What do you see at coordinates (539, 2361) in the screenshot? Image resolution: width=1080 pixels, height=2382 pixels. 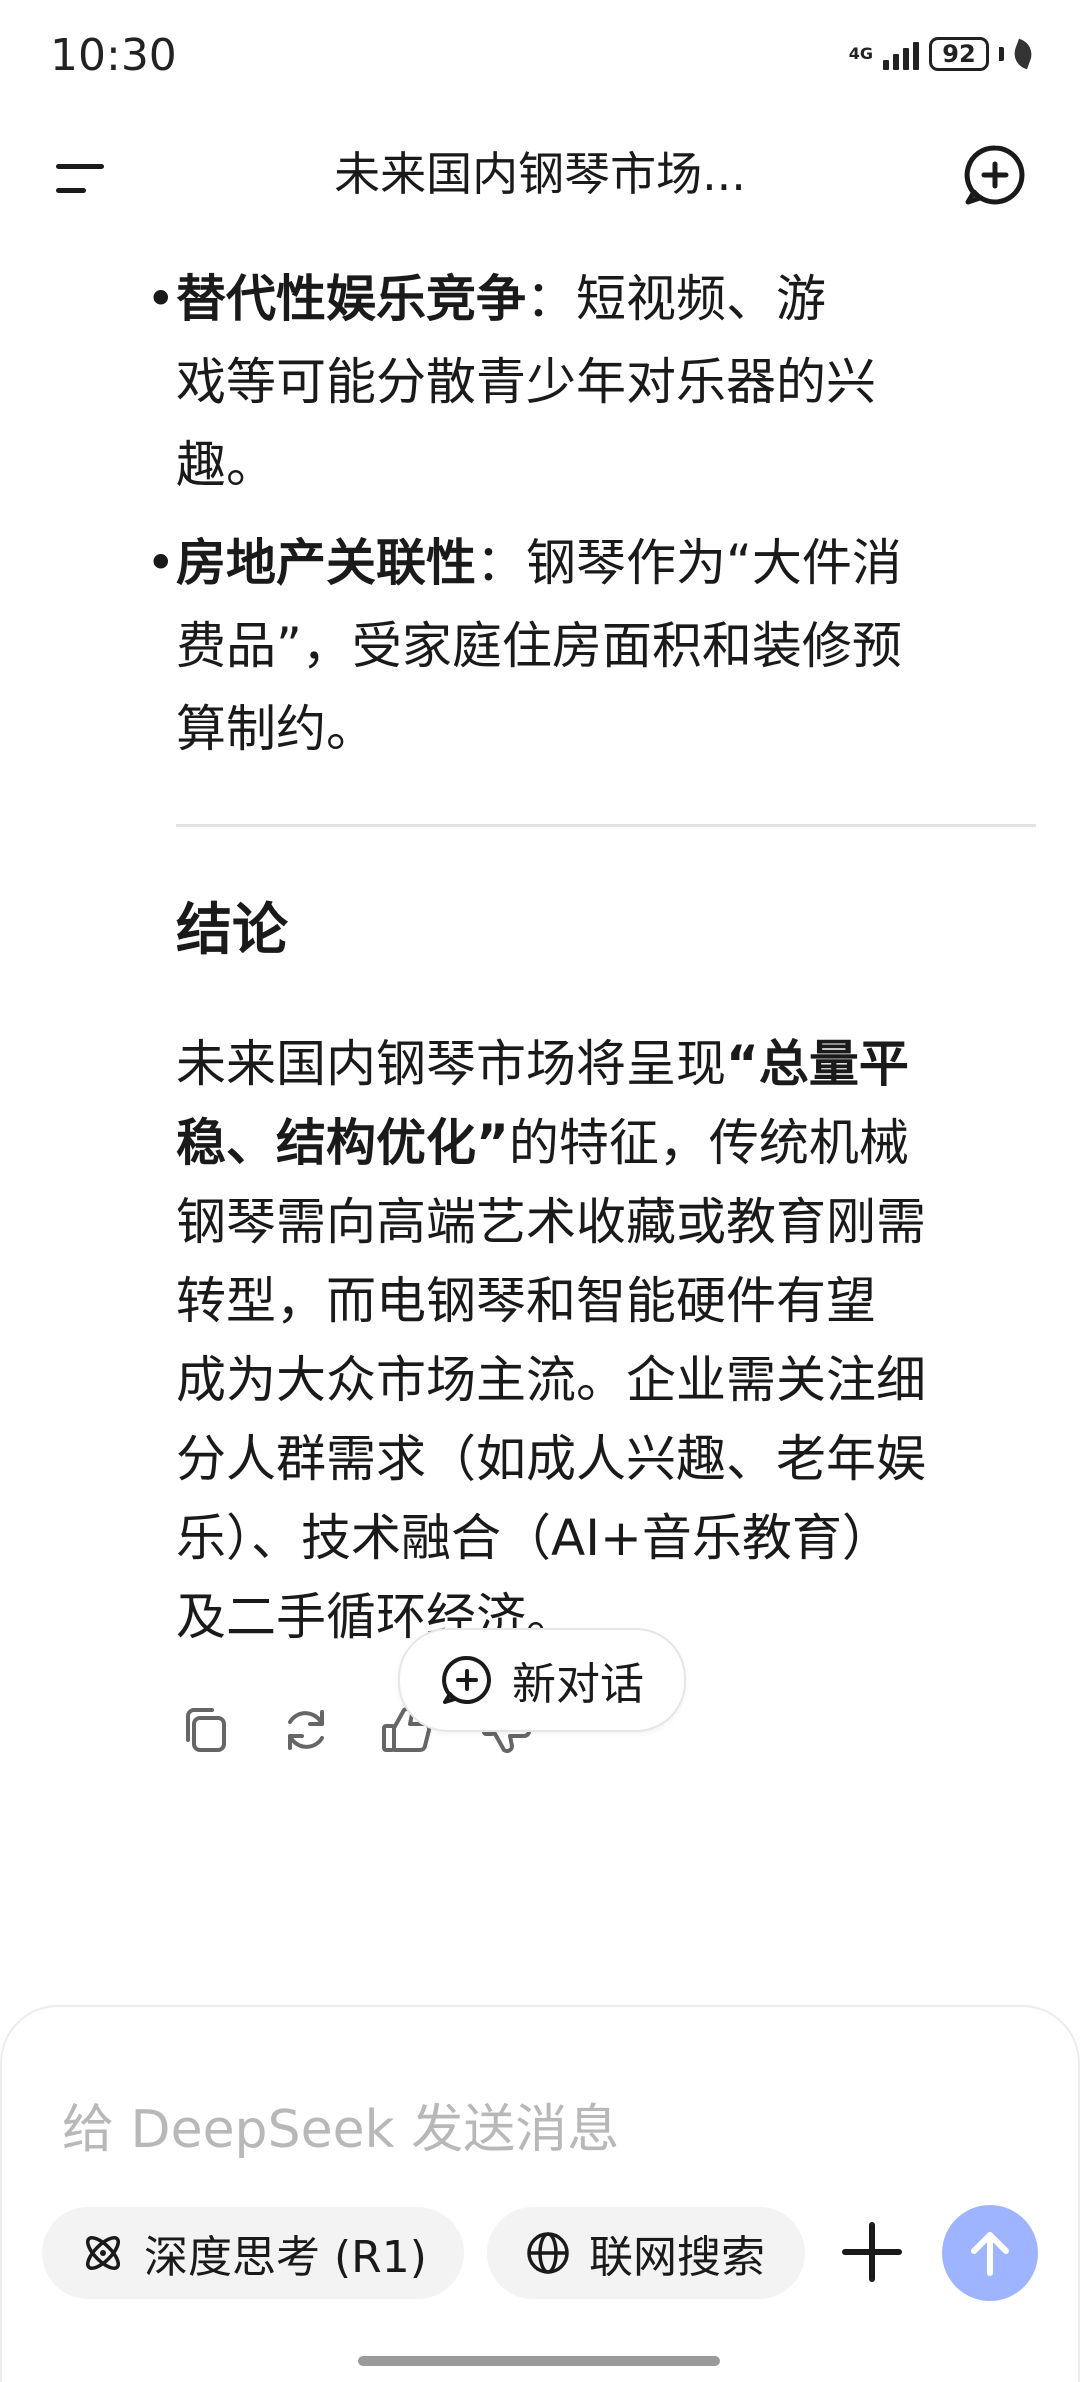 I see `home-indicator` at bounding box center [539, 2361].